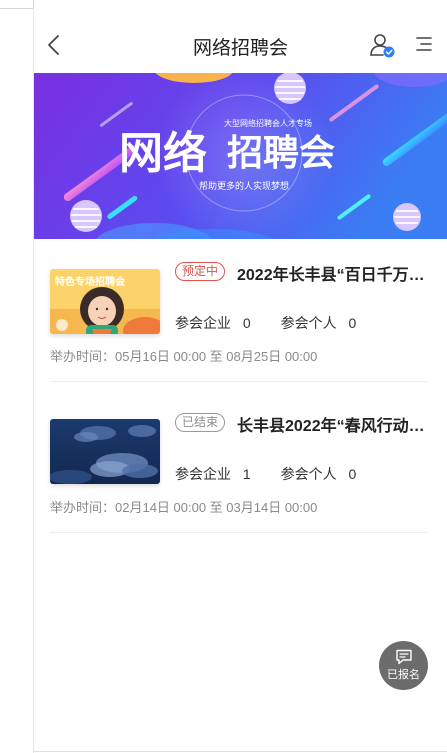  Describe the element at coordinates (240, 45) in the screenshot. I see `nav-bar: 网络招聘会` at that location.